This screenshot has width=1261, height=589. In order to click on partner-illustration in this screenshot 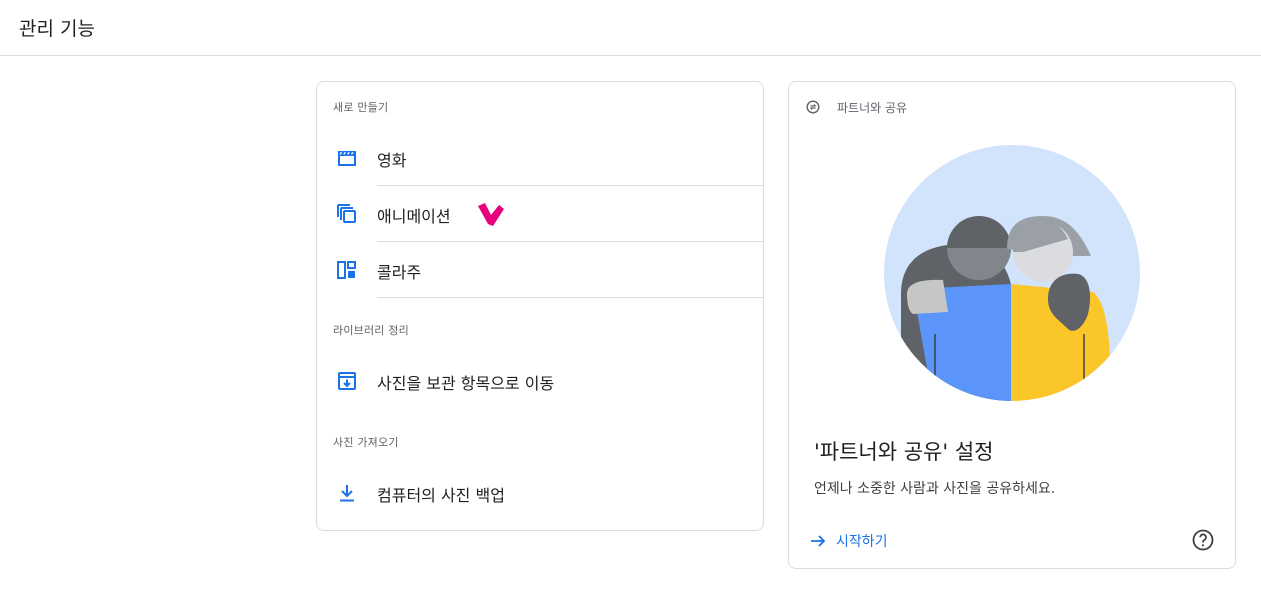, I will do `click(1012, 273)`.